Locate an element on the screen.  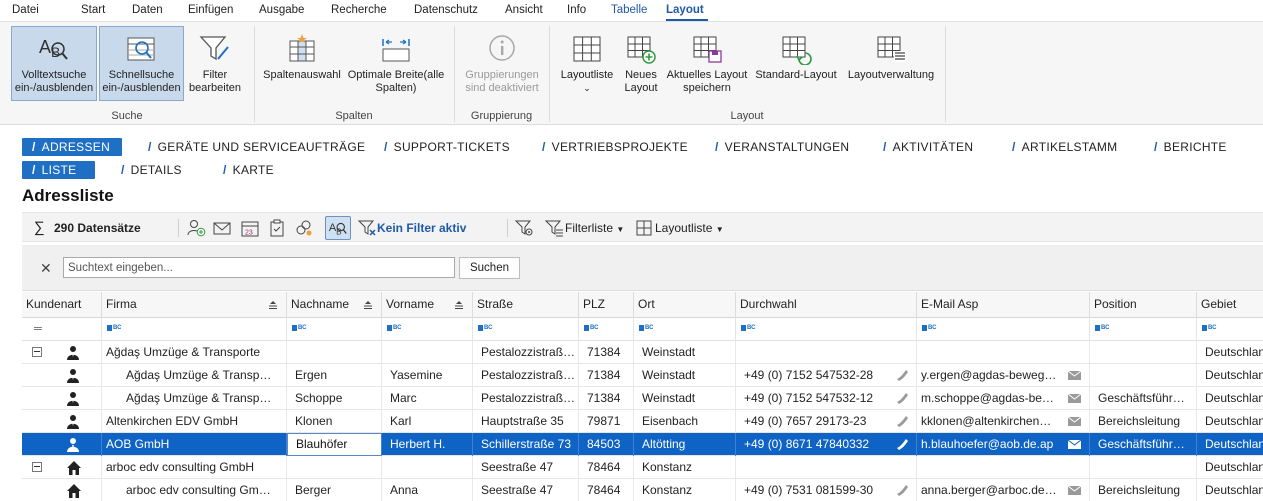
search-input is located at coordinates (259, 267).